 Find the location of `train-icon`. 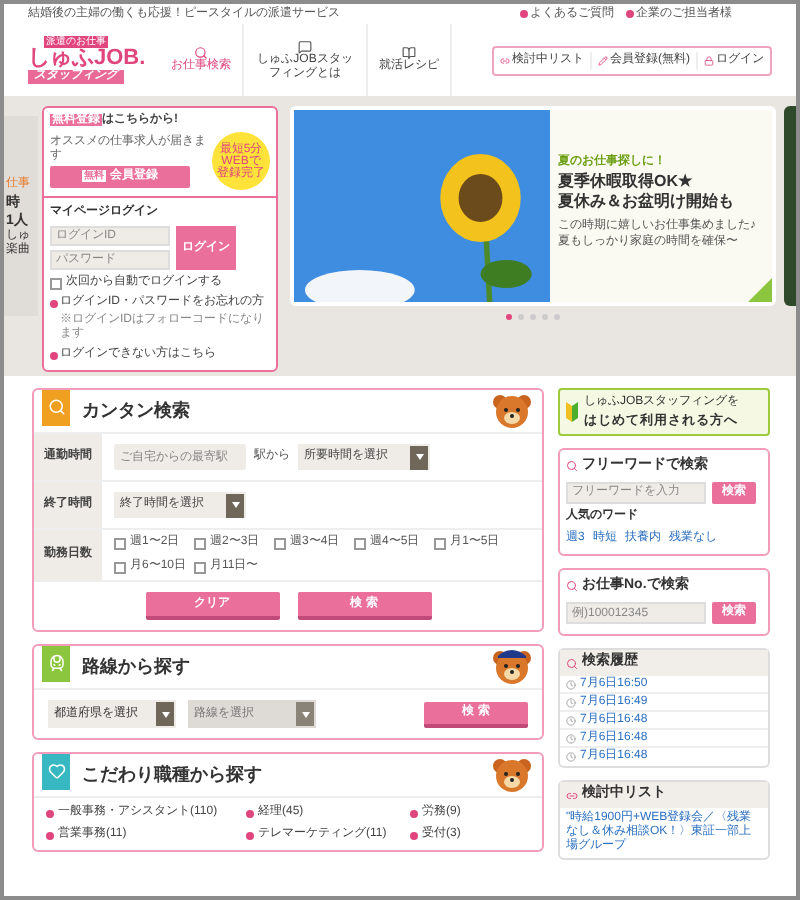

train-icon is located at coordinates (56, 663).